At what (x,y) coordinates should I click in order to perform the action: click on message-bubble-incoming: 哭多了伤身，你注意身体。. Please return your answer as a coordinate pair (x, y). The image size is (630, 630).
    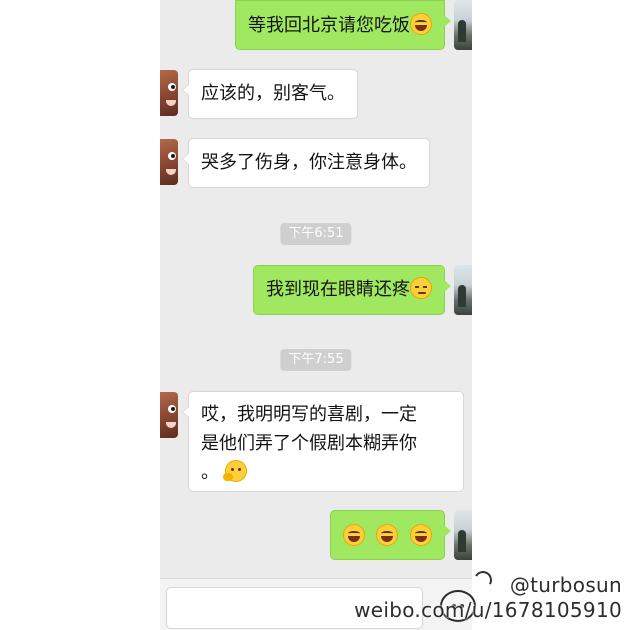
    Looking at the image, I should click on (306, 163).